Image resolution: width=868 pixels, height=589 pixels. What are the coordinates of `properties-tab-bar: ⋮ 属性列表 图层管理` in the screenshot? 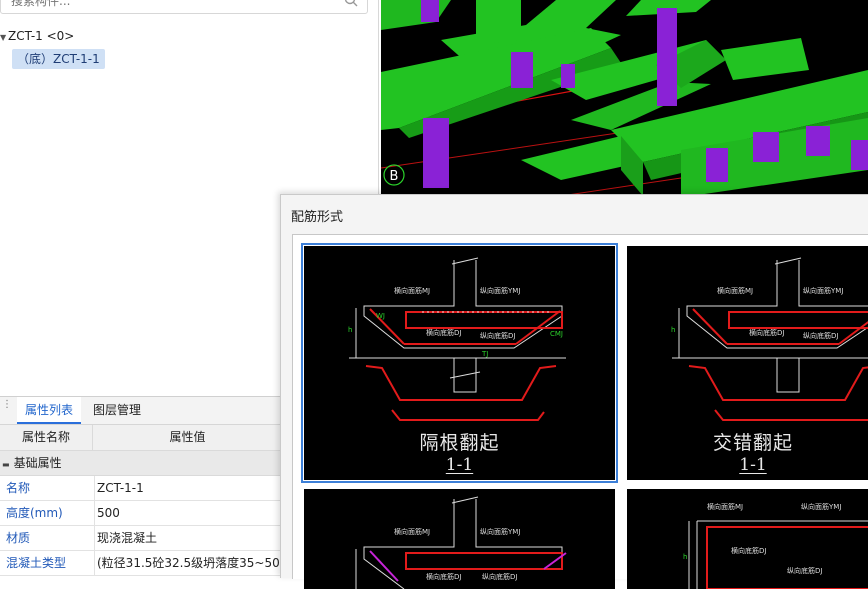 It's located at (141, 411).